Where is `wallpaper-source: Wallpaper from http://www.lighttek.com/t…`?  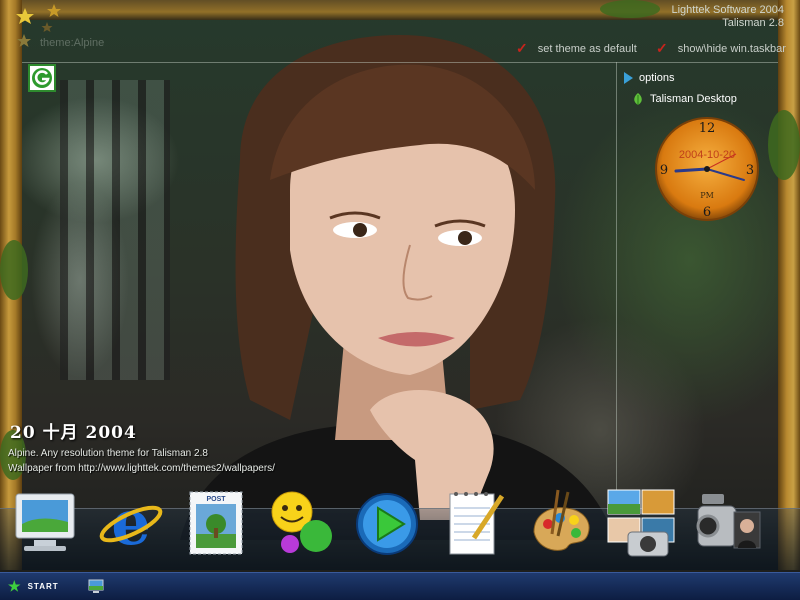
wallpaper-source: Wallpaper from http://www.lighttek.com/t… is located at coordinates (141, 468).